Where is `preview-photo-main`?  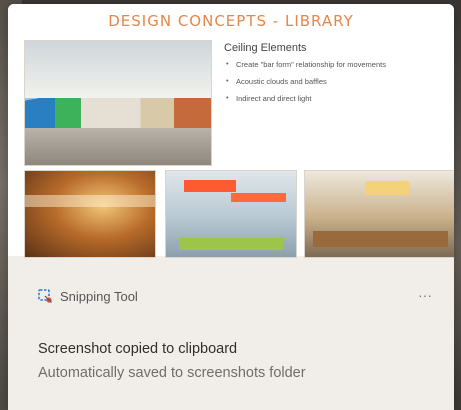
preview-photo-main is located at coordinates (118, 103).